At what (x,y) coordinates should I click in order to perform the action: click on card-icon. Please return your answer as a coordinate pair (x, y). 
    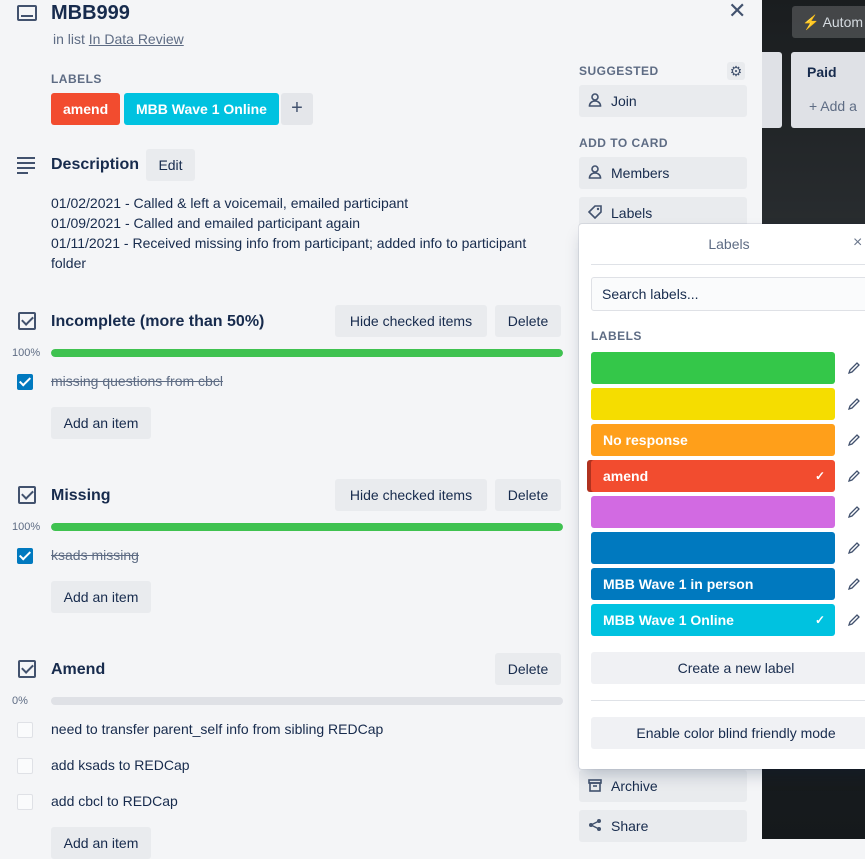
    Looking at the image, I should click on (27, 13).